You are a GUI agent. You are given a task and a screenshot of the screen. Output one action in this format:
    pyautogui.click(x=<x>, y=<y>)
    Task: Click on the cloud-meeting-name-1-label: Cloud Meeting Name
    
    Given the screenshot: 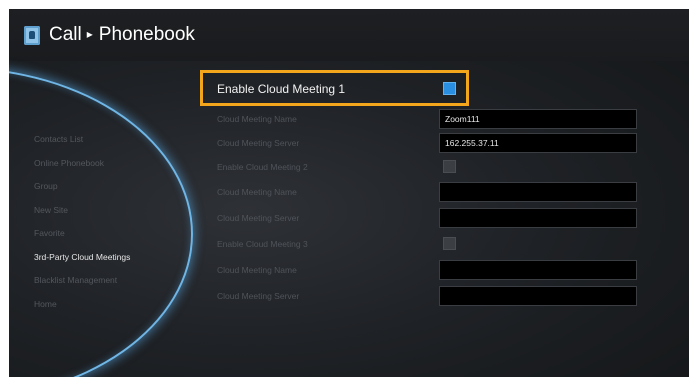 What is the action you would take?
    pyautogui.click(x=257, y=119)
    